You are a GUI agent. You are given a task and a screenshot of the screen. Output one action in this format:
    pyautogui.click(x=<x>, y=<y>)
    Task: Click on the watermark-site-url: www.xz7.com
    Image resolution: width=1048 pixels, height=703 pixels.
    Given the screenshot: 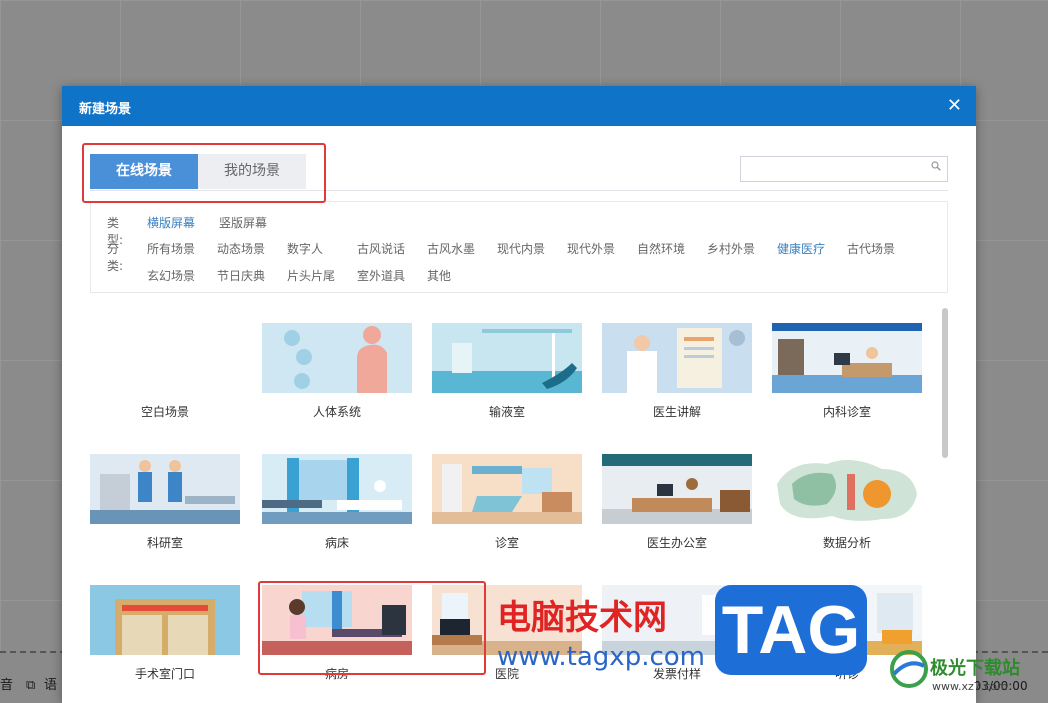 What is the action you would take?
    pyautogui.click(x=970, y=686)
    